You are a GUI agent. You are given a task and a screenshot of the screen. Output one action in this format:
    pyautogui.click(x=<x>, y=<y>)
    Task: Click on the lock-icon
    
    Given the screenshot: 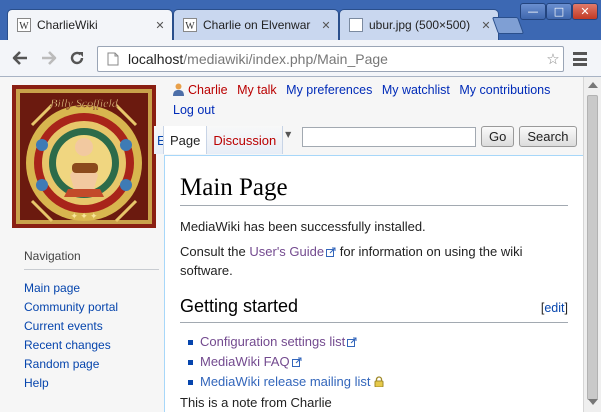 What is the action you would take?
    pyautogui.click(x=379, y=380)
    